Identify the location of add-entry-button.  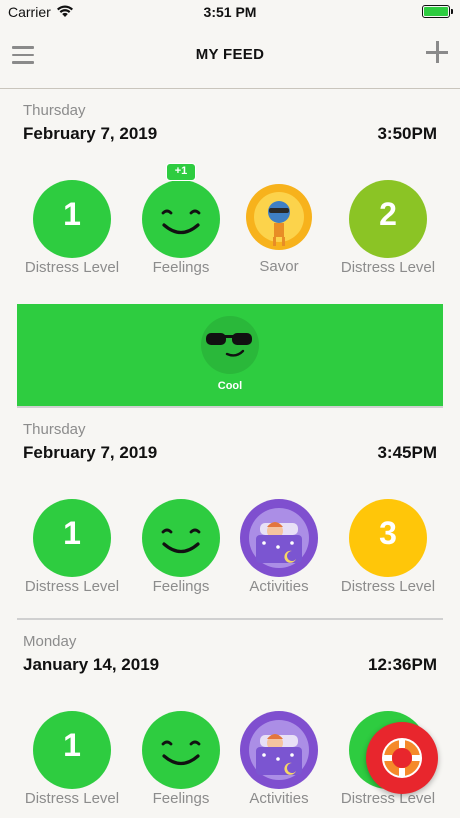
(437, 52).